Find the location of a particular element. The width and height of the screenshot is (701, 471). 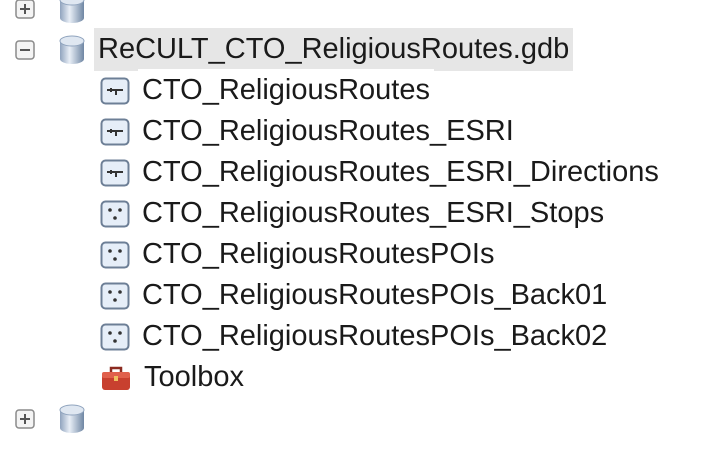

tree-item: ReCULT_CTO_ReligiousRoutes.gdb is located at coordinates (334, 50).